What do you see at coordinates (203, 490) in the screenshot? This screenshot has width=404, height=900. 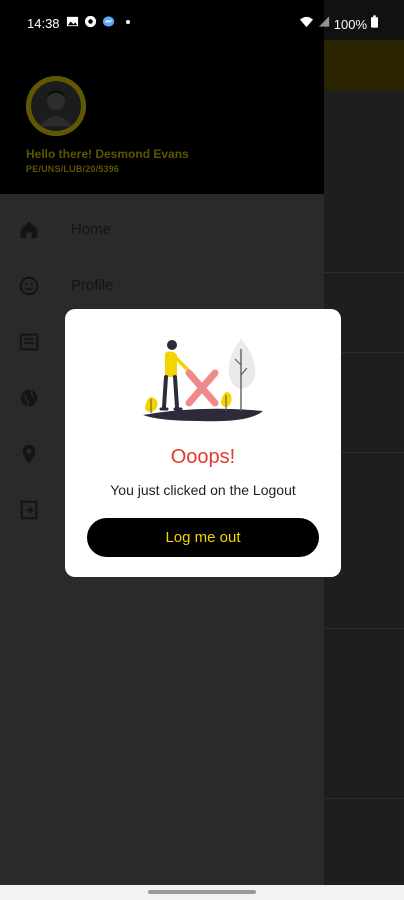 I see `dialog-message: You just clicked on the Logout` at bounding box center [203, 490].